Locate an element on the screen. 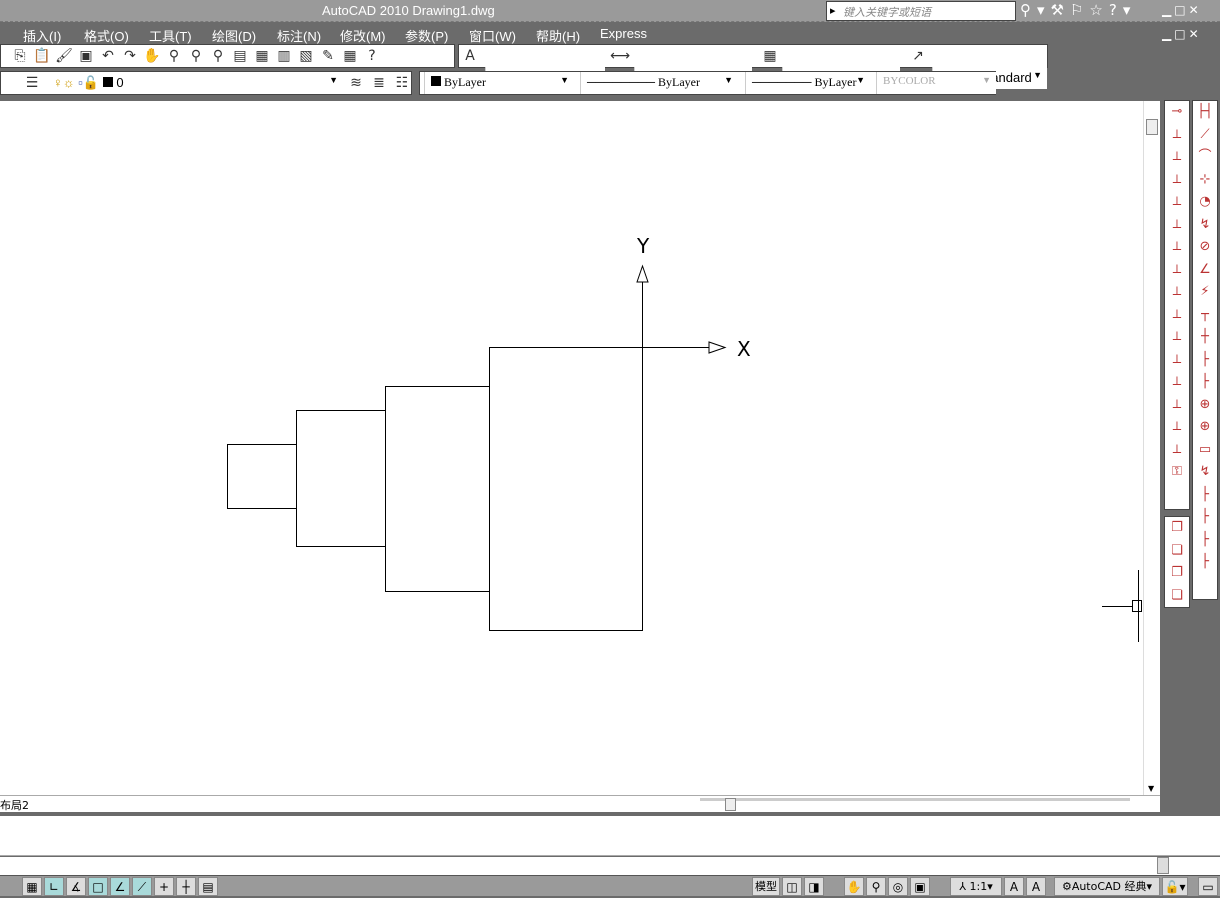 This screenshot has height=898, width=1220. quick-dim-icon: ⚡ is located at coordinates (1205, 292).